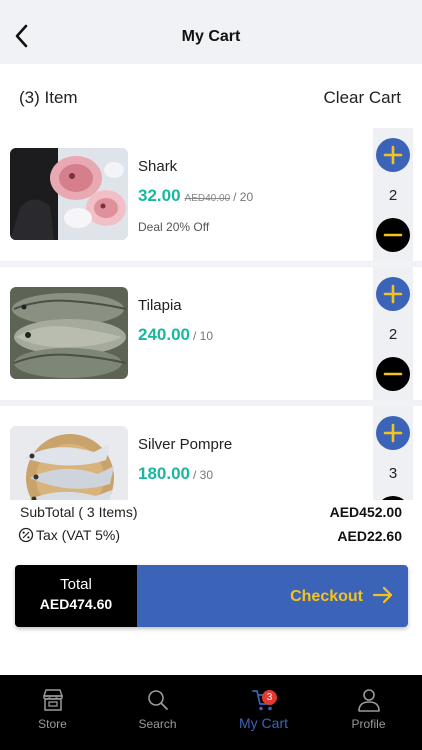  Describe the element at coordinates (269, 697) in the screenshot. I see `cart-count-badge: 3` at that location.